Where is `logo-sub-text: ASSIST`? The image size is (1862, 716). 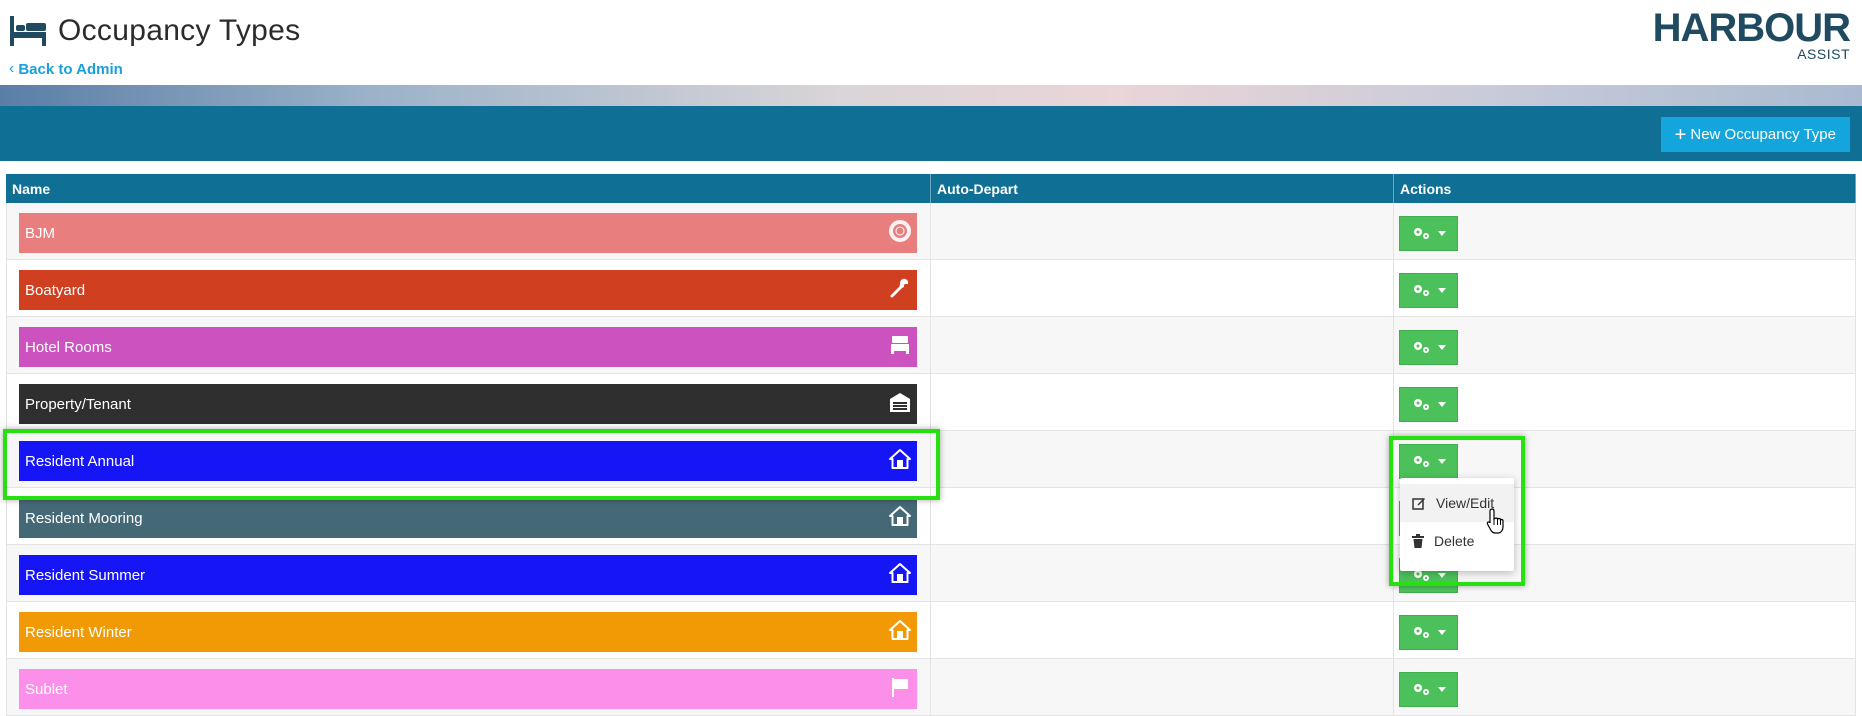
logo-sub-text: ASSIST is located at coordinates (1823, 54).